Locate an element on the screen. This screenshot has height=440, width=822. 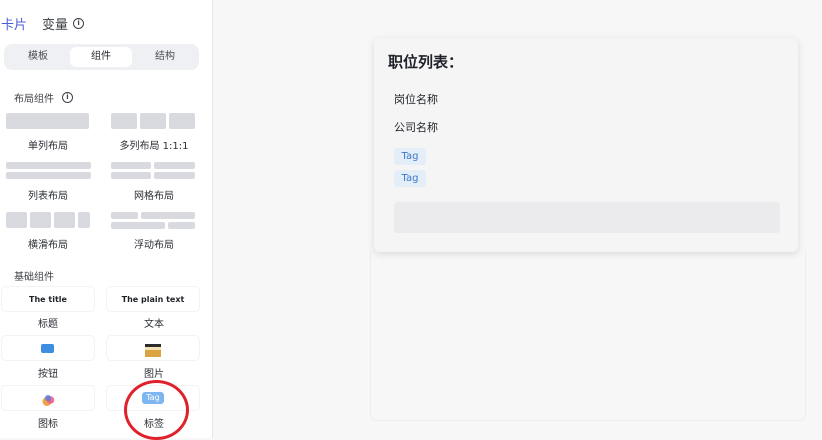
title-component-label: 标题 is located at coordinates (48, 324).